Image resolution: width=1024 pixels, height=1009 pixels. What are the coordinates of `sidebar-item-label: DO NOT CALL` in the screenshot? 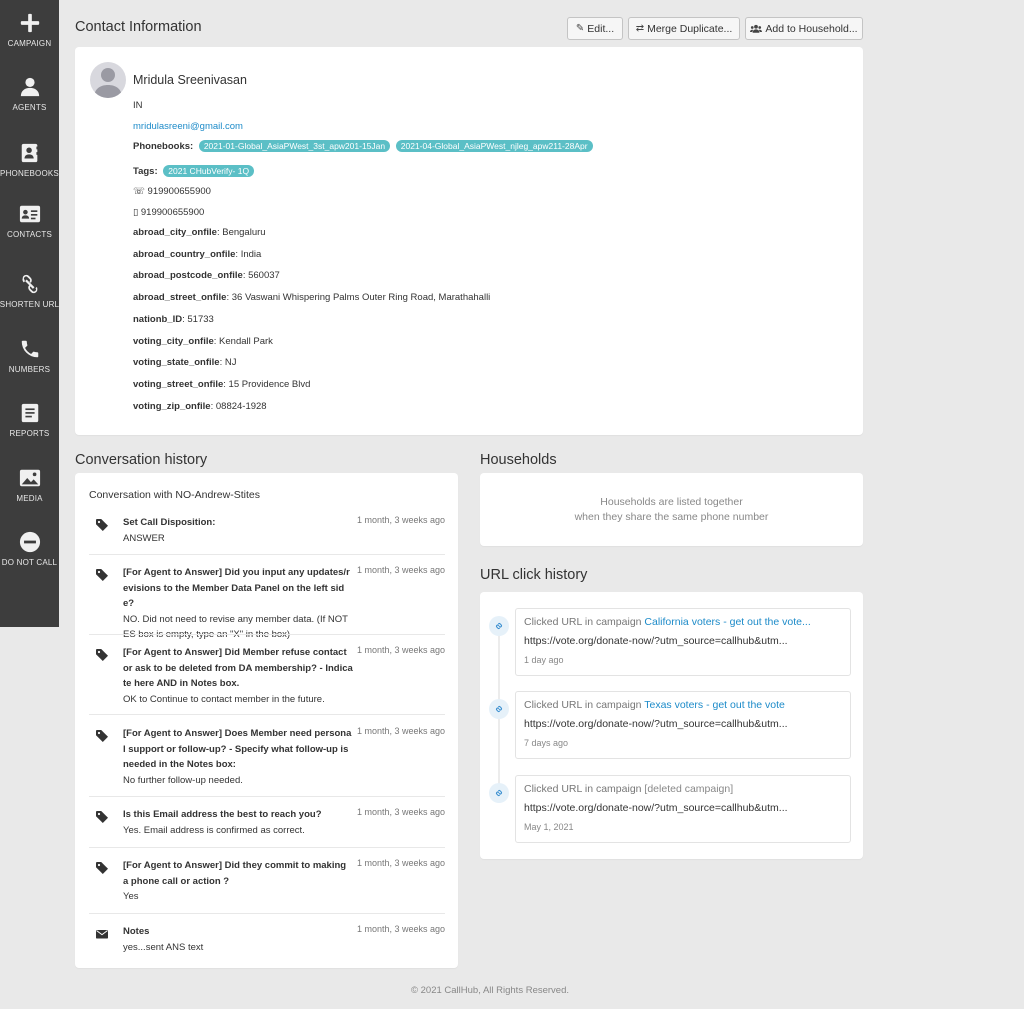 It's located at (29, 562).